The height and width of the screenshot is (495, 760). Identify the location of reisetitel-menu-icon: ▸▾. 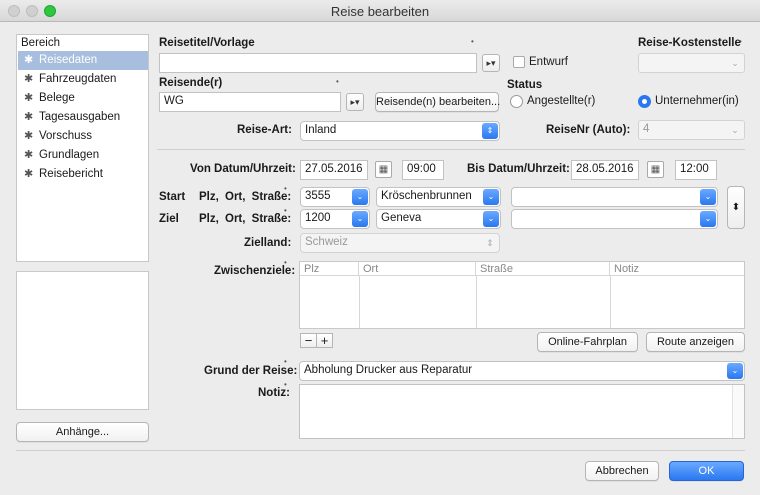
(491, 63).